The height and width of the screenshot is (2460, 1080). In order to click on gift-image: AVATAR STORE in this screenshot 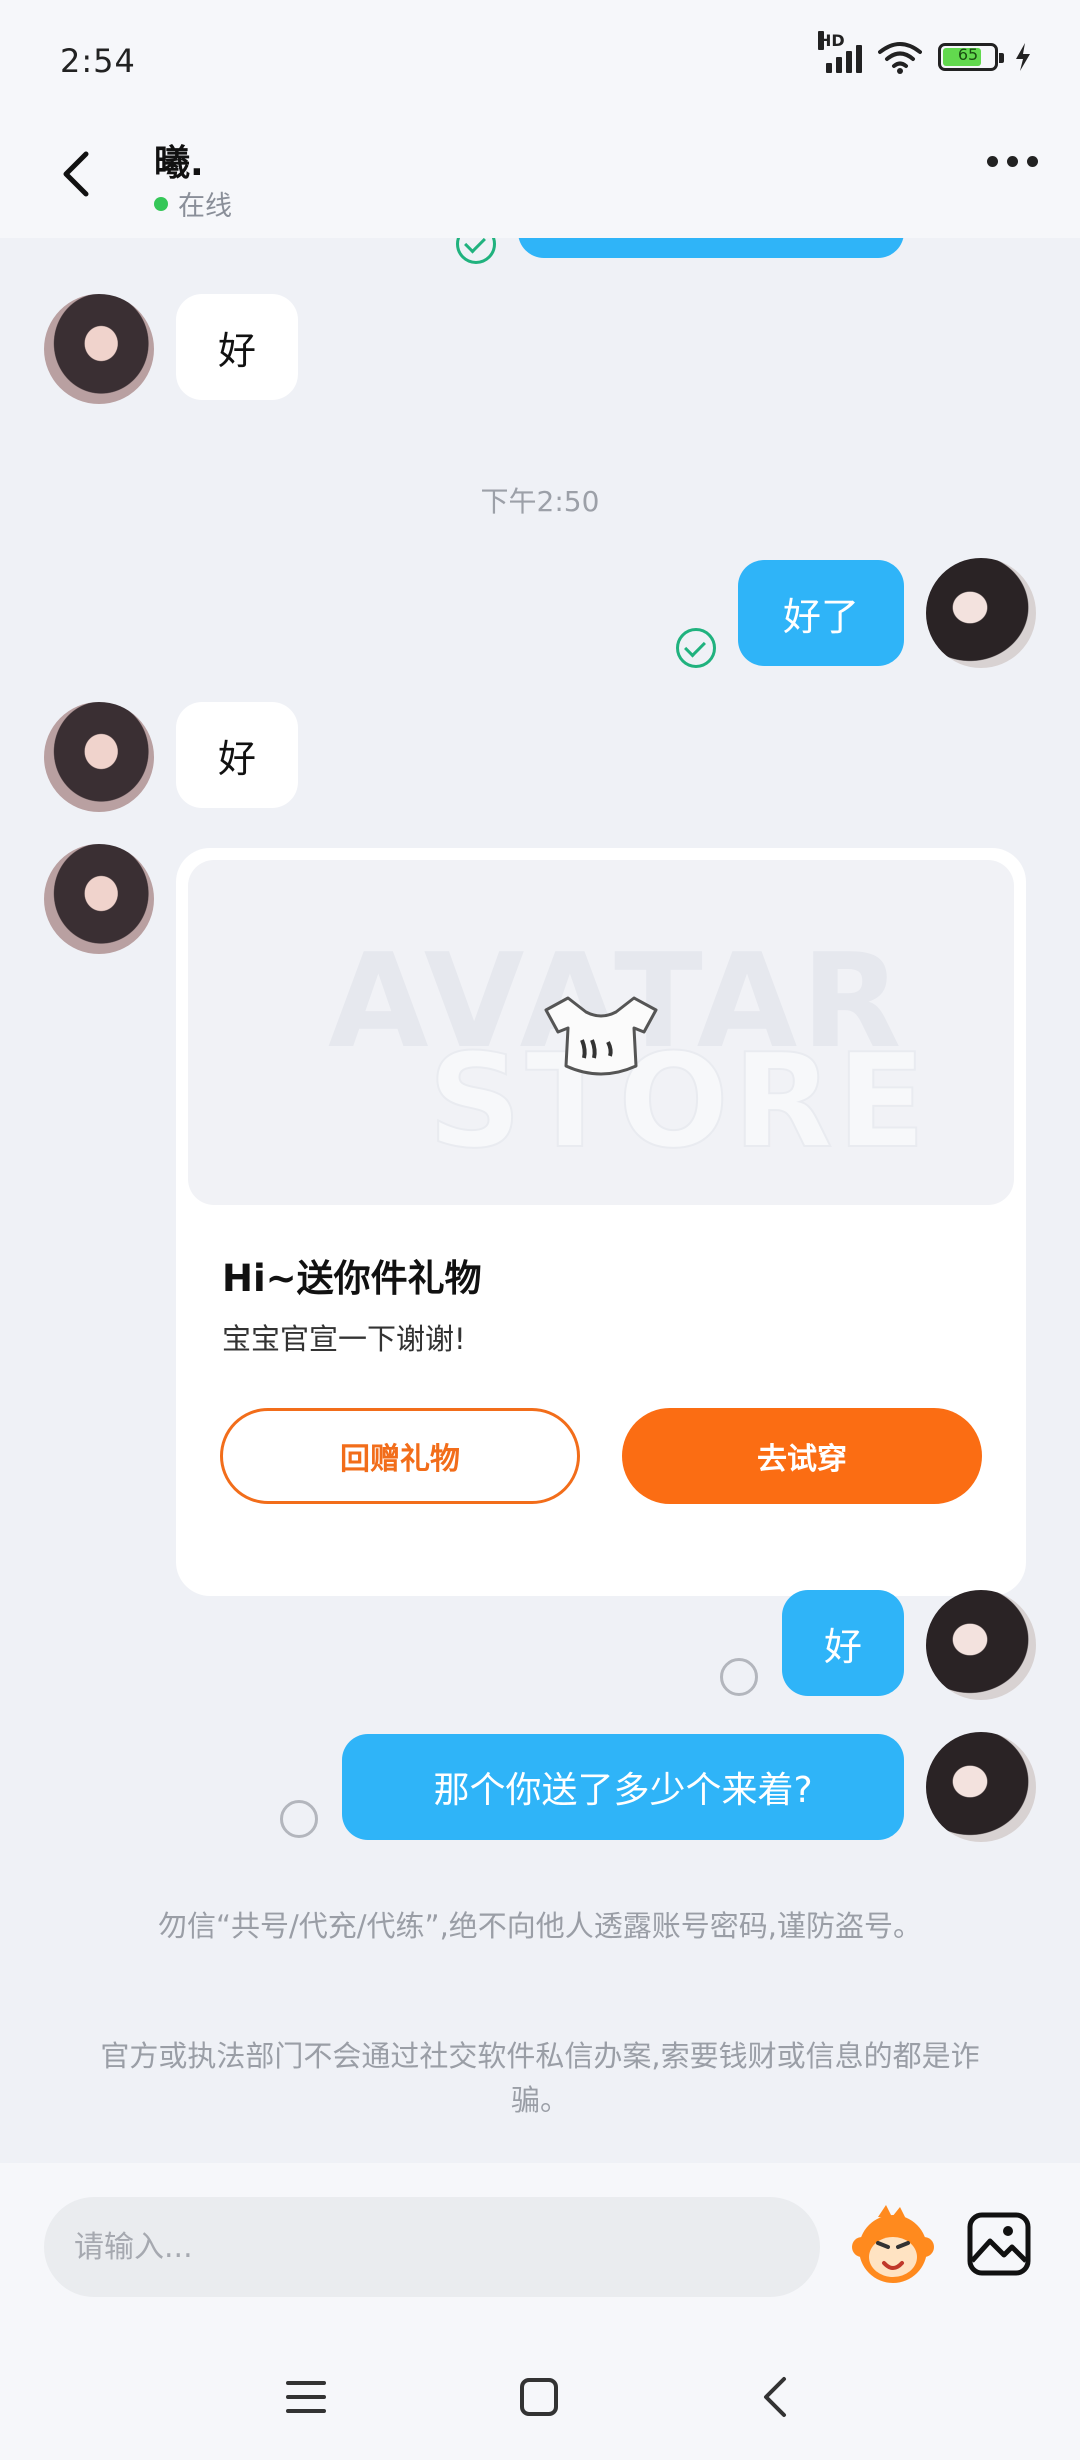, I will do `click(601, 1032)`.